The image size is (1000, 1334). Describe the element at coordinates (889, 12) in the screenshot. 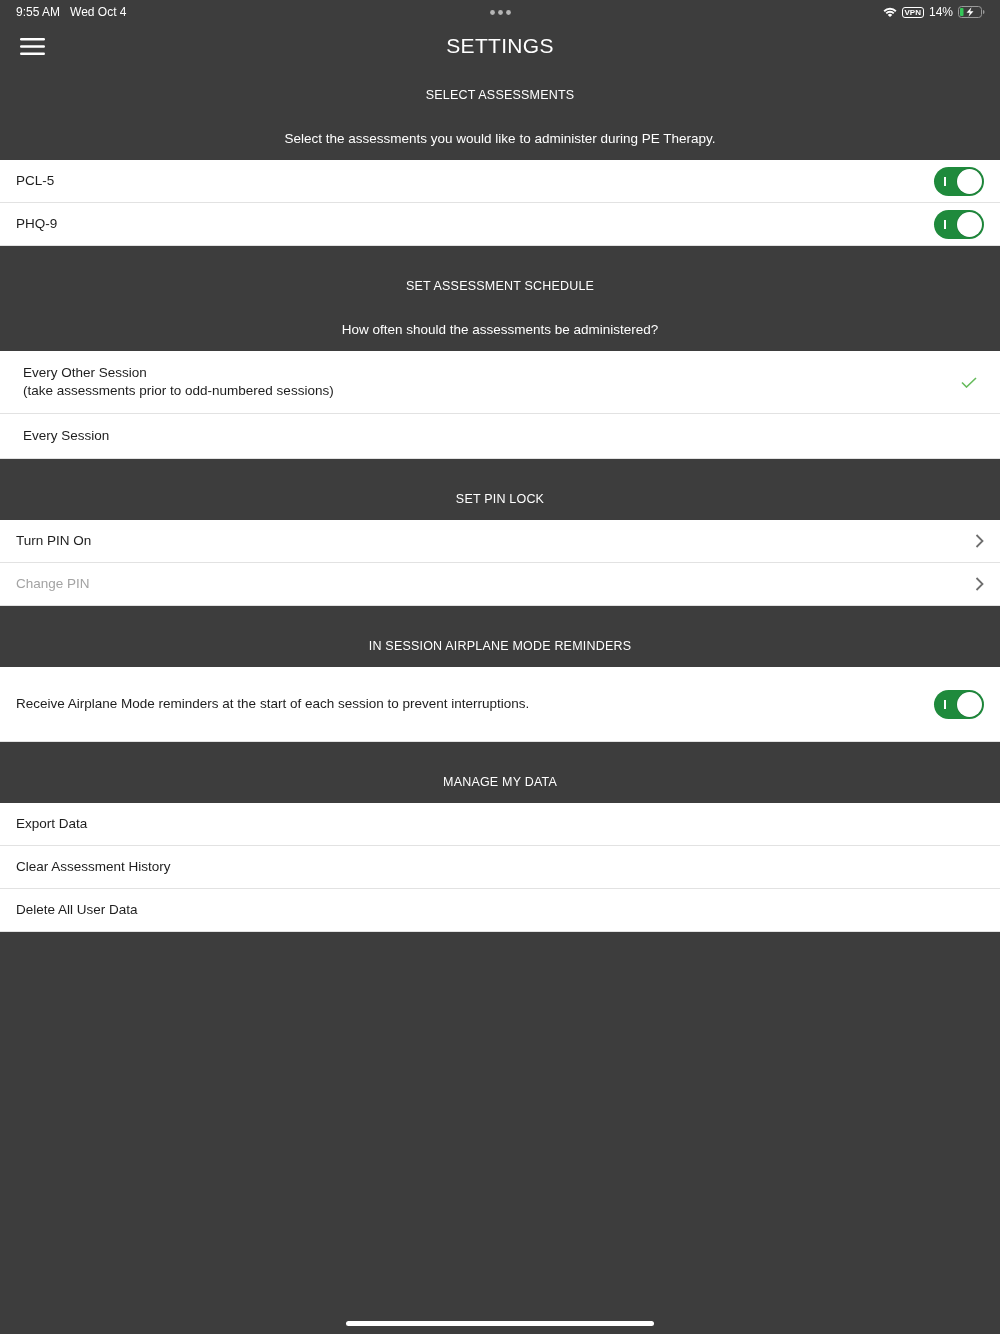

I see `wifi-icon` at that location.